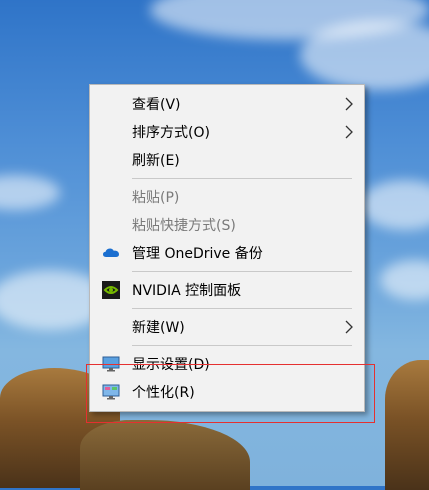 Image resolution: width=429 pixels, height=490 pixels. I want to click on menu-item-label: 新建(W), so click(158, 328).